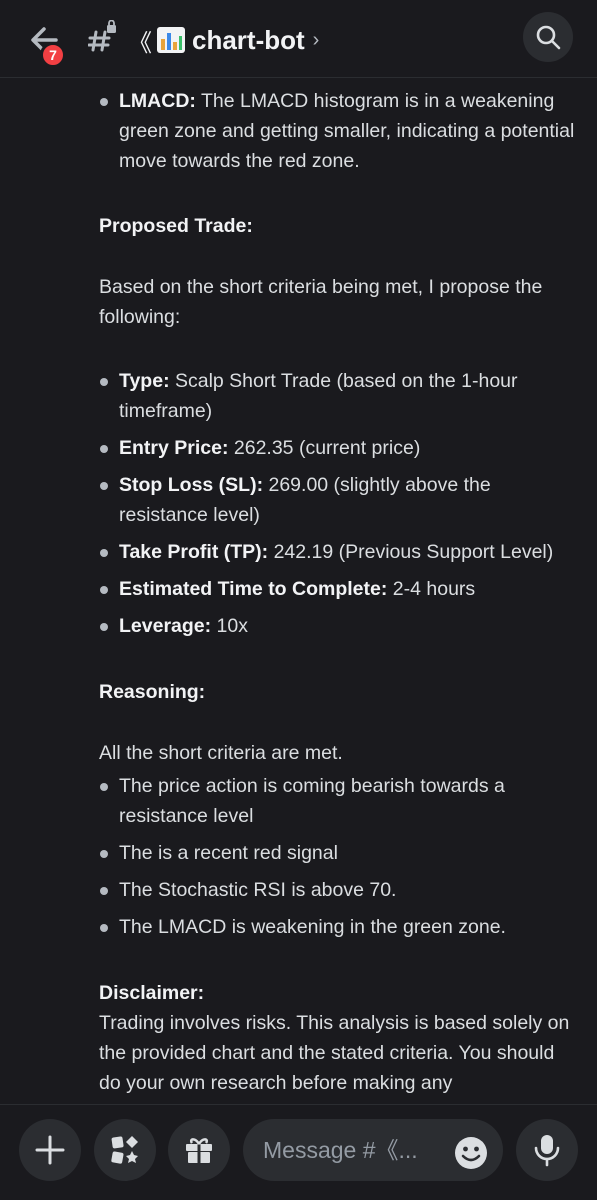  I want to click on list-item: The is a recent red signal, so click(341, 853).